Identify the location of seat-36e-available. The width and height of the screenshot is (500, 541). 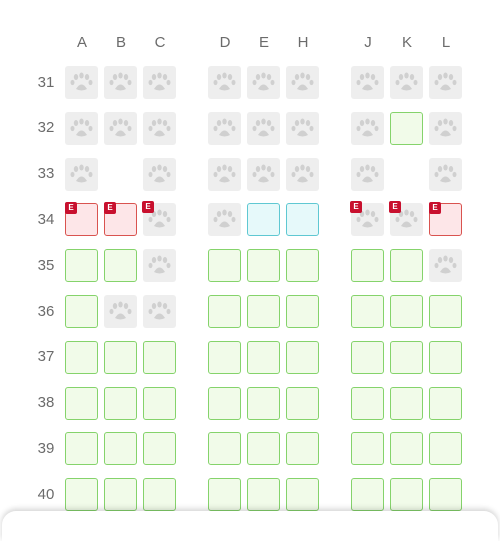
(263, 311).